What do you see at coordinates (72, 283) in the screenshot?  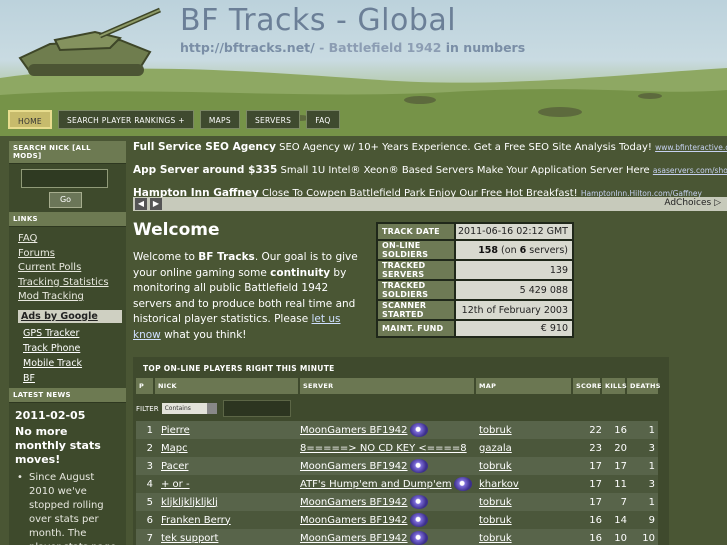 I see `link-tracking-statistics: Tracking Statistics` at bounding box center [72, 283].